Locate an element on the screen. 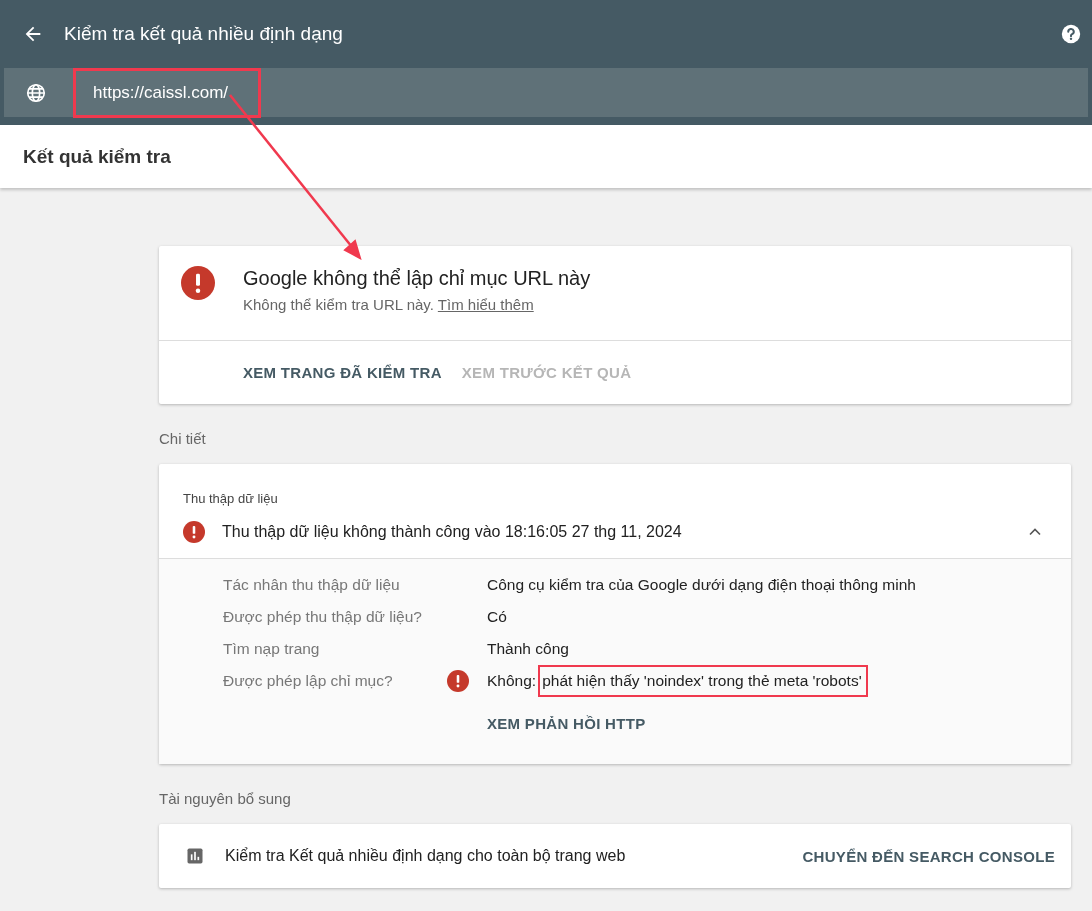  globe-icon is located at coordinates (36, 92).